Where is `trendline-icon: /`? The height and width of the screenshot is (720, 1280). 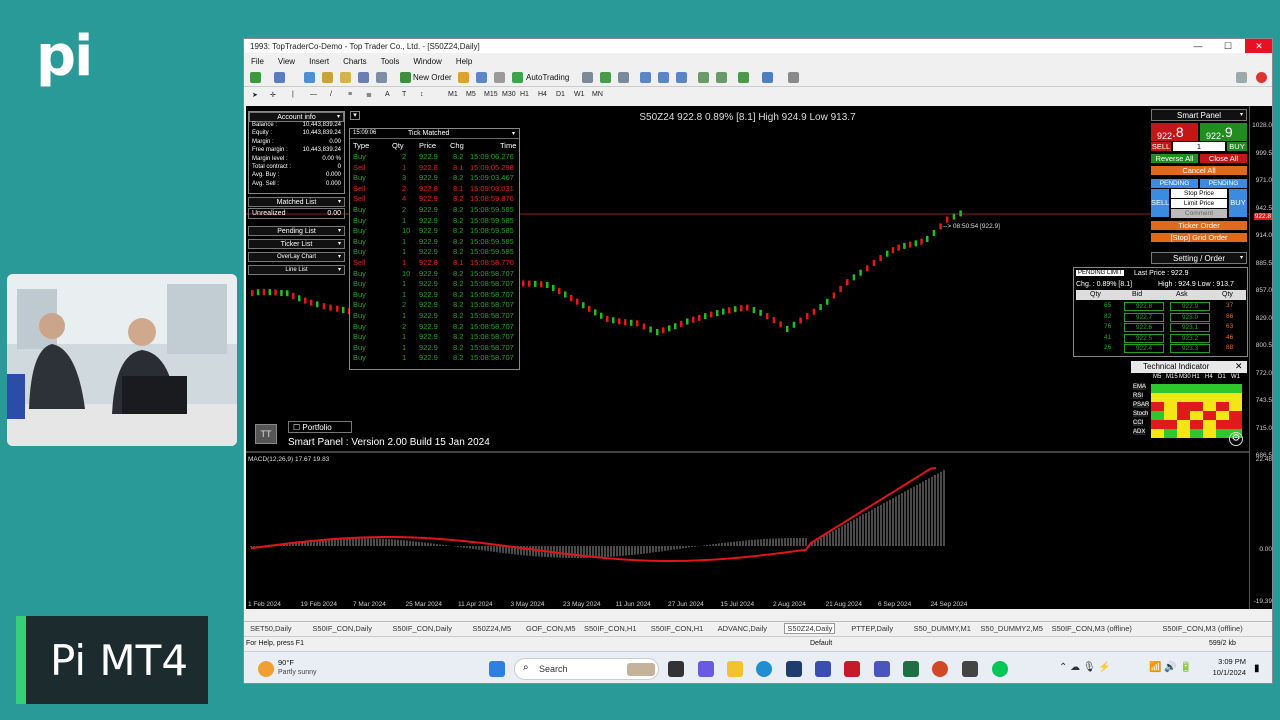
trendline-icon: / is located at coordinates (331, 94).